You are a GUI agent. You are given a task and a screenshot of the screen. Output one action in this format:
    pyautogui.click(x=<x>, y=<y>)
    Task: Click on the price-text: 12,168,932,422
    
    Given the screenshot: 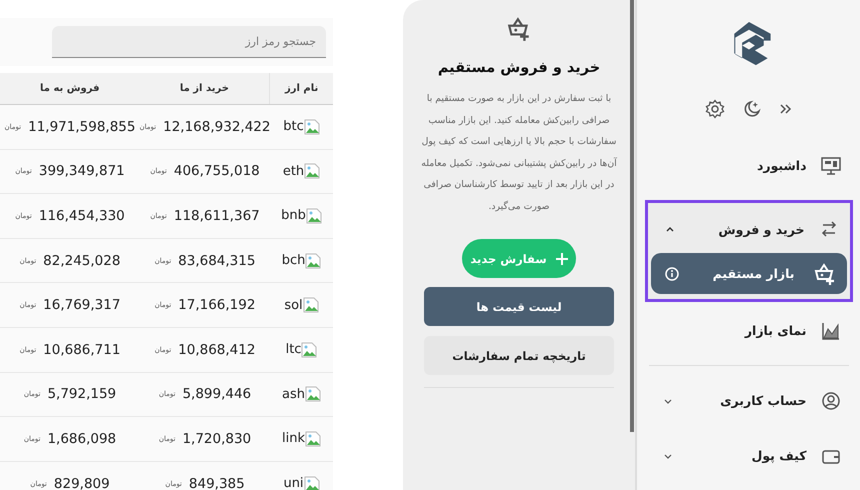 What is the action you would take?
    pyautogui.click(x=216, y=126)
    